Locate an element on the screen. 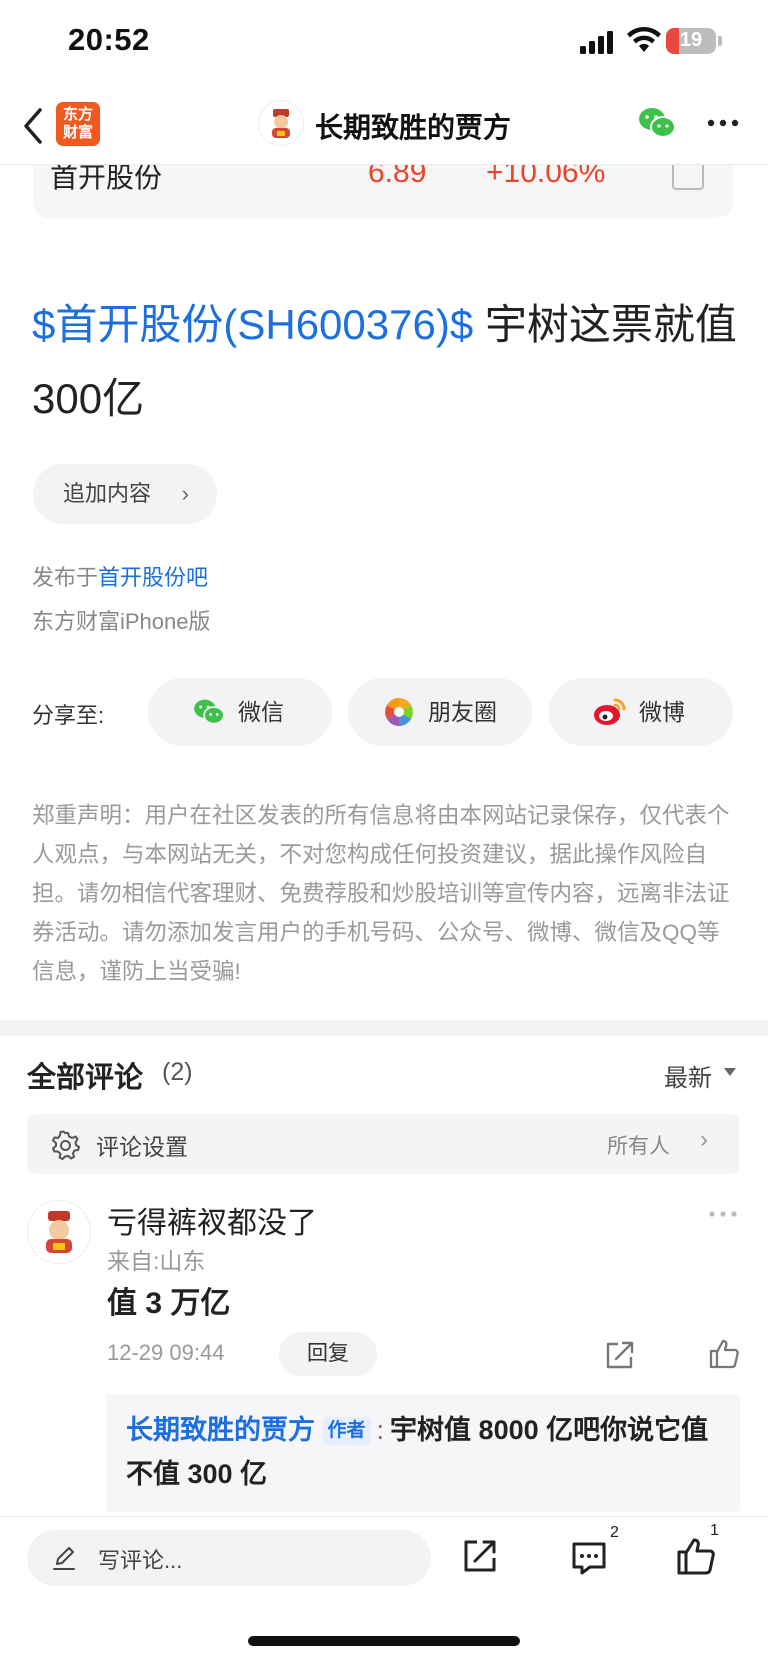  share-weibo-button: 微博 is located at coordinates (641, 712).